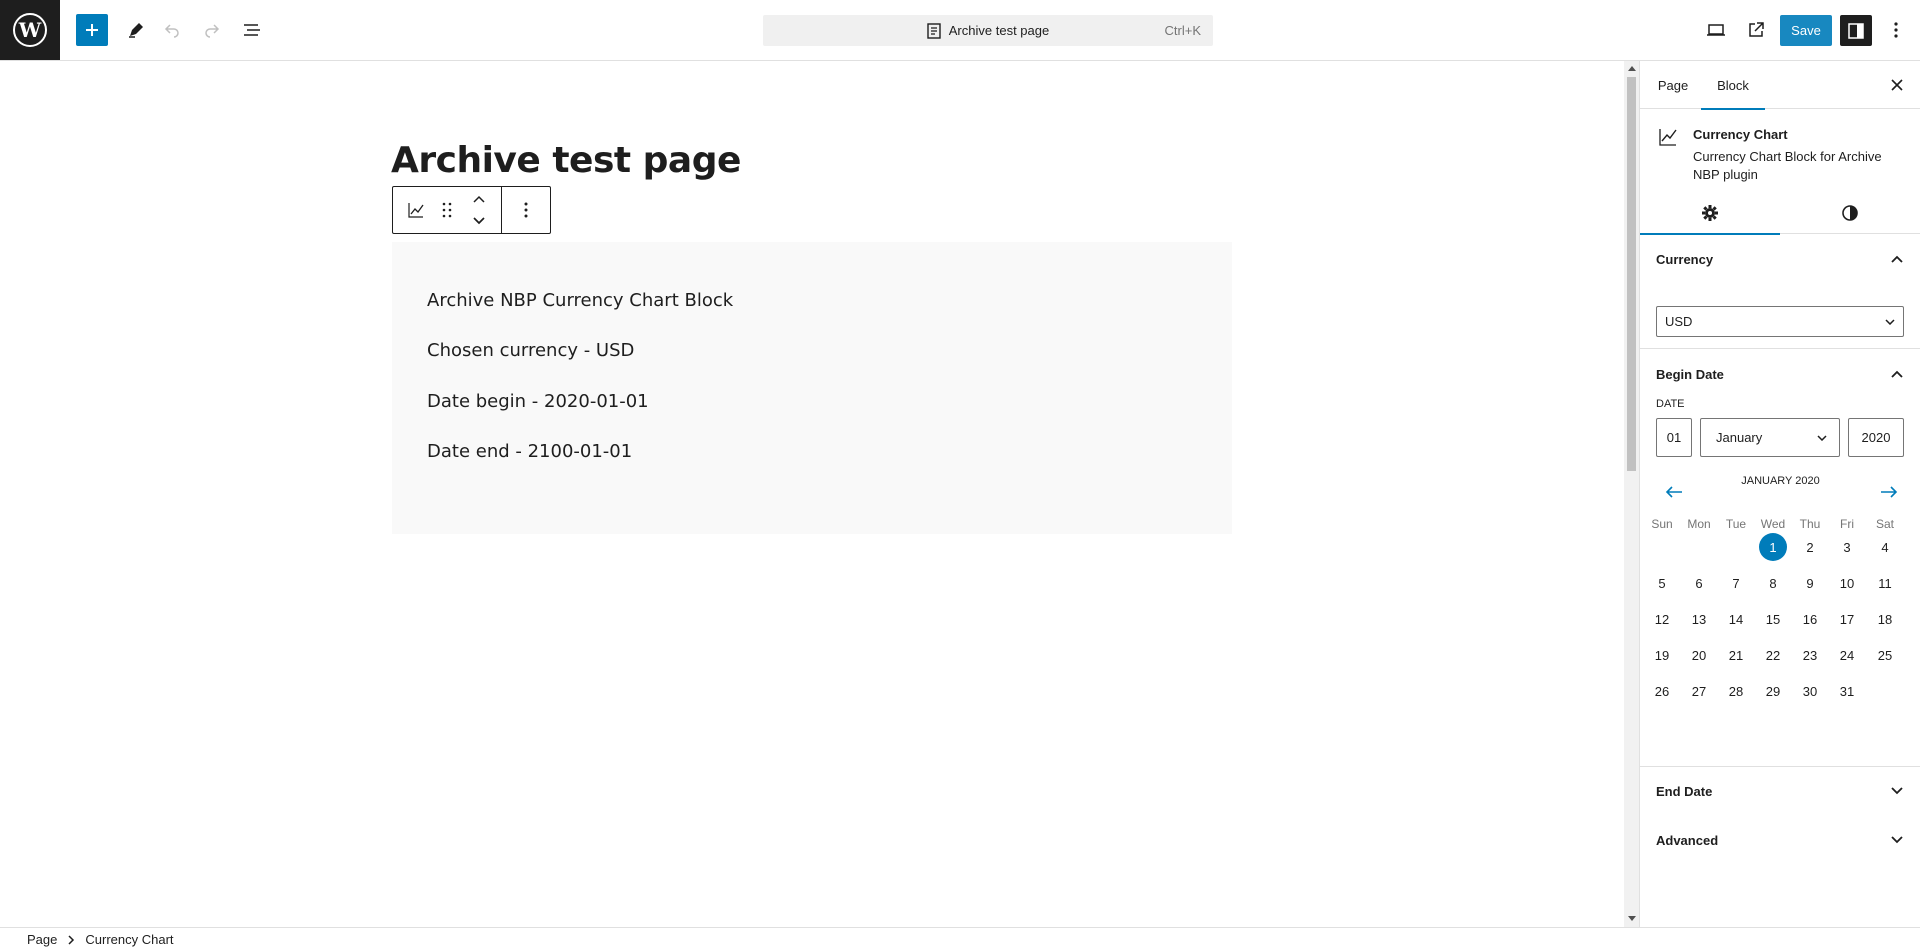 The height and width of the screenshot is (951, 1920). I want to click on calendar-day: 19, so click(1662, 655).